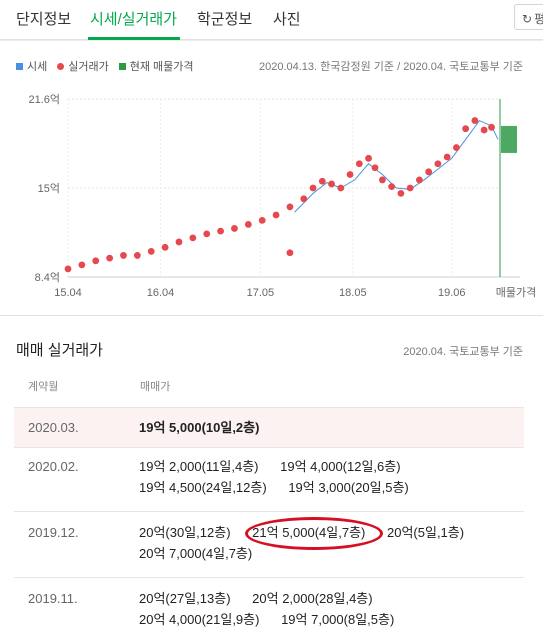 This screenshot has width=543, height=633. I want to click on legend-swatch-listing-price, so click(122, 66).